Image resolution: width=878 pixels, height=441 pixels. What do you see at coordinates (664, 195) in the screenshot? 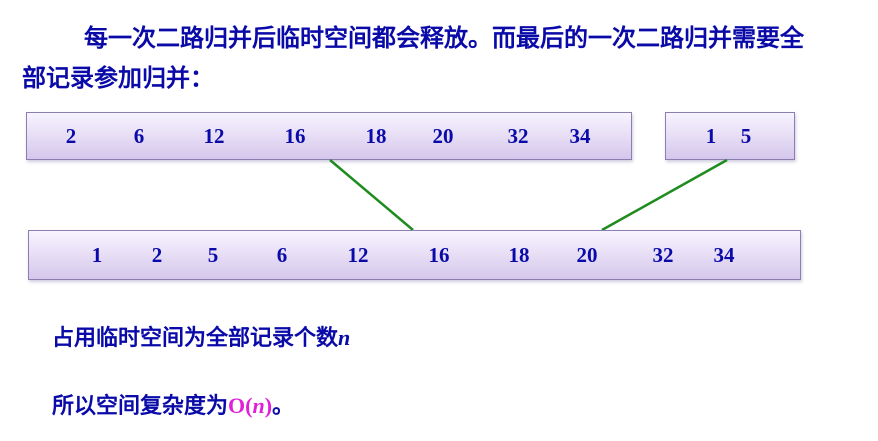
I see `right-connector-line` at bounding box center [664, 195].